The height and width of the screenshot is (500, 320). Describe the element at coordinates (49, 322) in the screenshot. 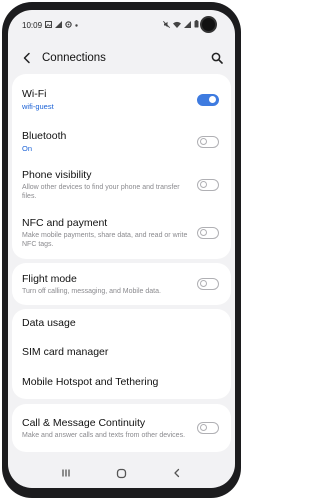

I see `data-usage-label: Data usage` at that location.